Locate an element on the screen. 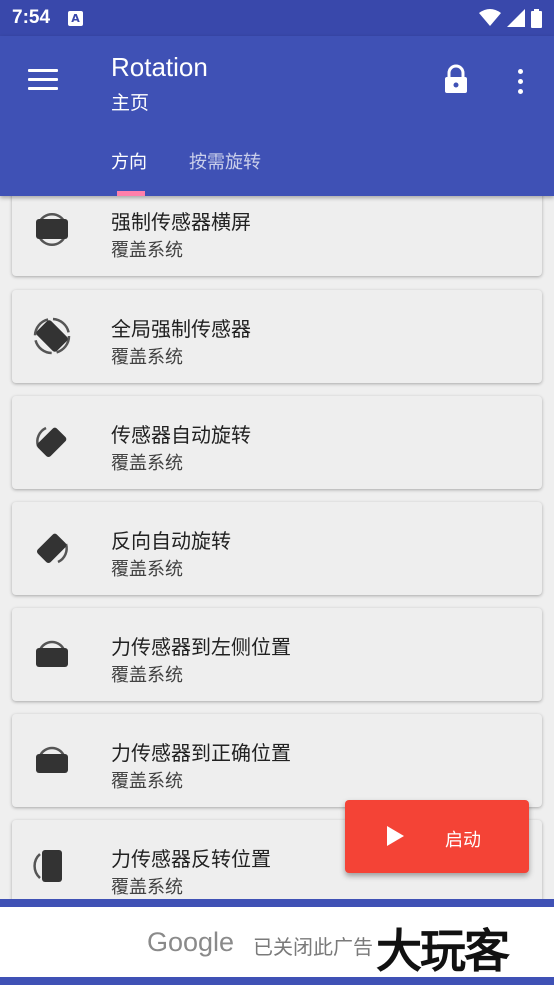 The width and height of the screenshot is (554, 985). start-button-label: 启动 is located at coordinates (463, 840).